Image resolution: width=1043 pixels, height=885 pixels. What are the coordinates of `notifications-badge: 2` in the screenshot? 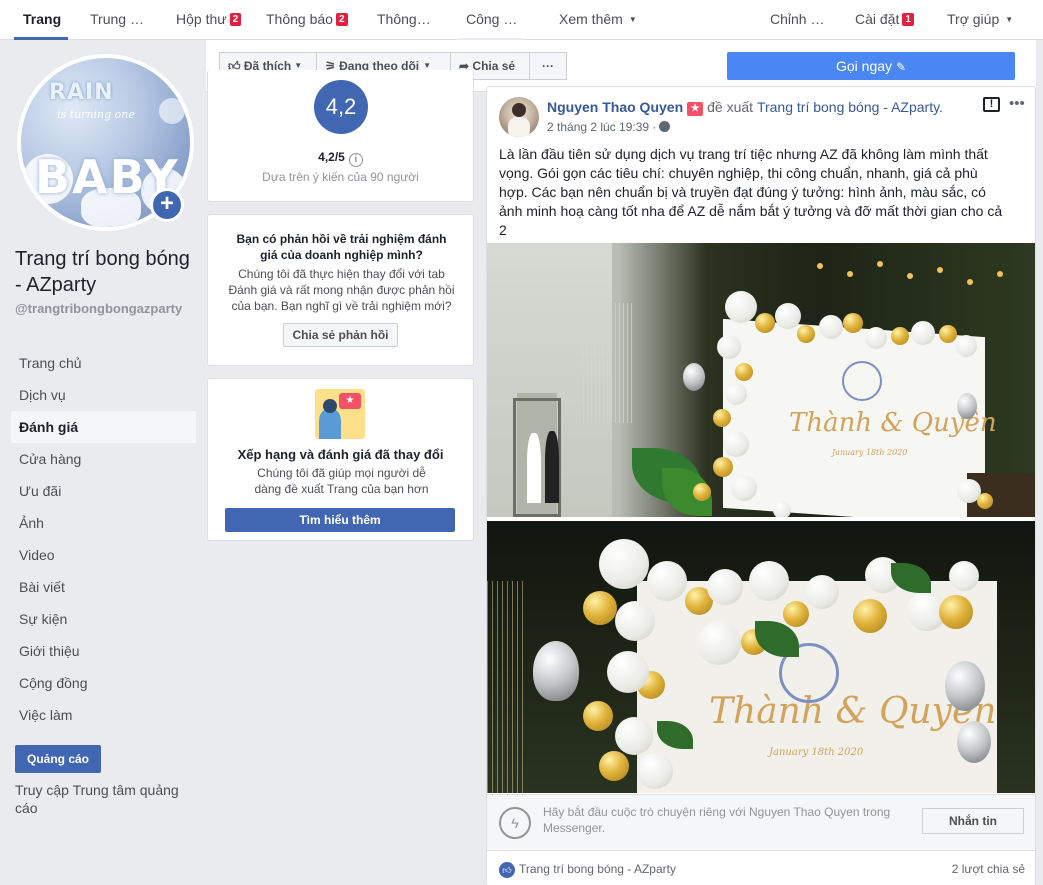 It's located at (341, 19).